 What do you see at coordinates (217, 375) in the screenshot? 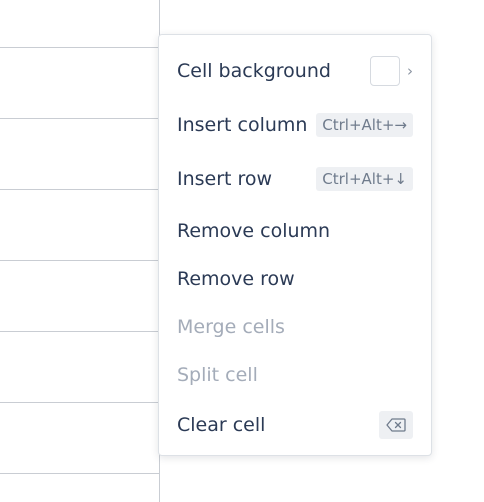
I see `menu-item-label: Split cell` at bounding box center [217, 375].